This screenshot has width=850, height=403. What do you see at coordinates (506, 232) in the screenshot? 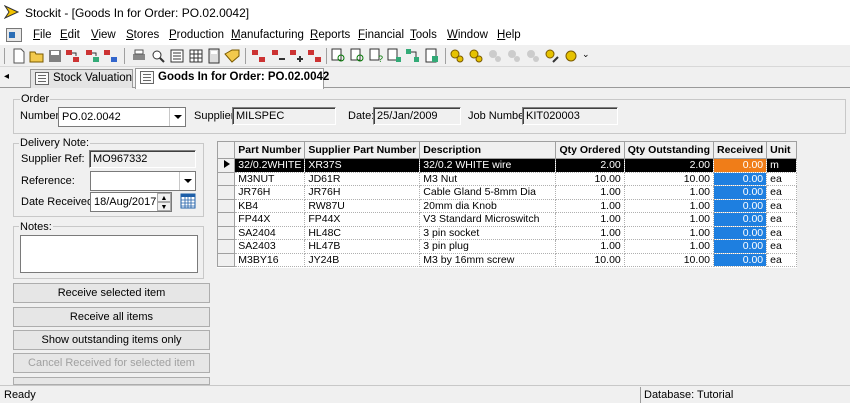
I see `table-row: SA2404 HL48C 3 pin socket 1.00 1.00 0.00 ea` at bounding box center [506, 232].